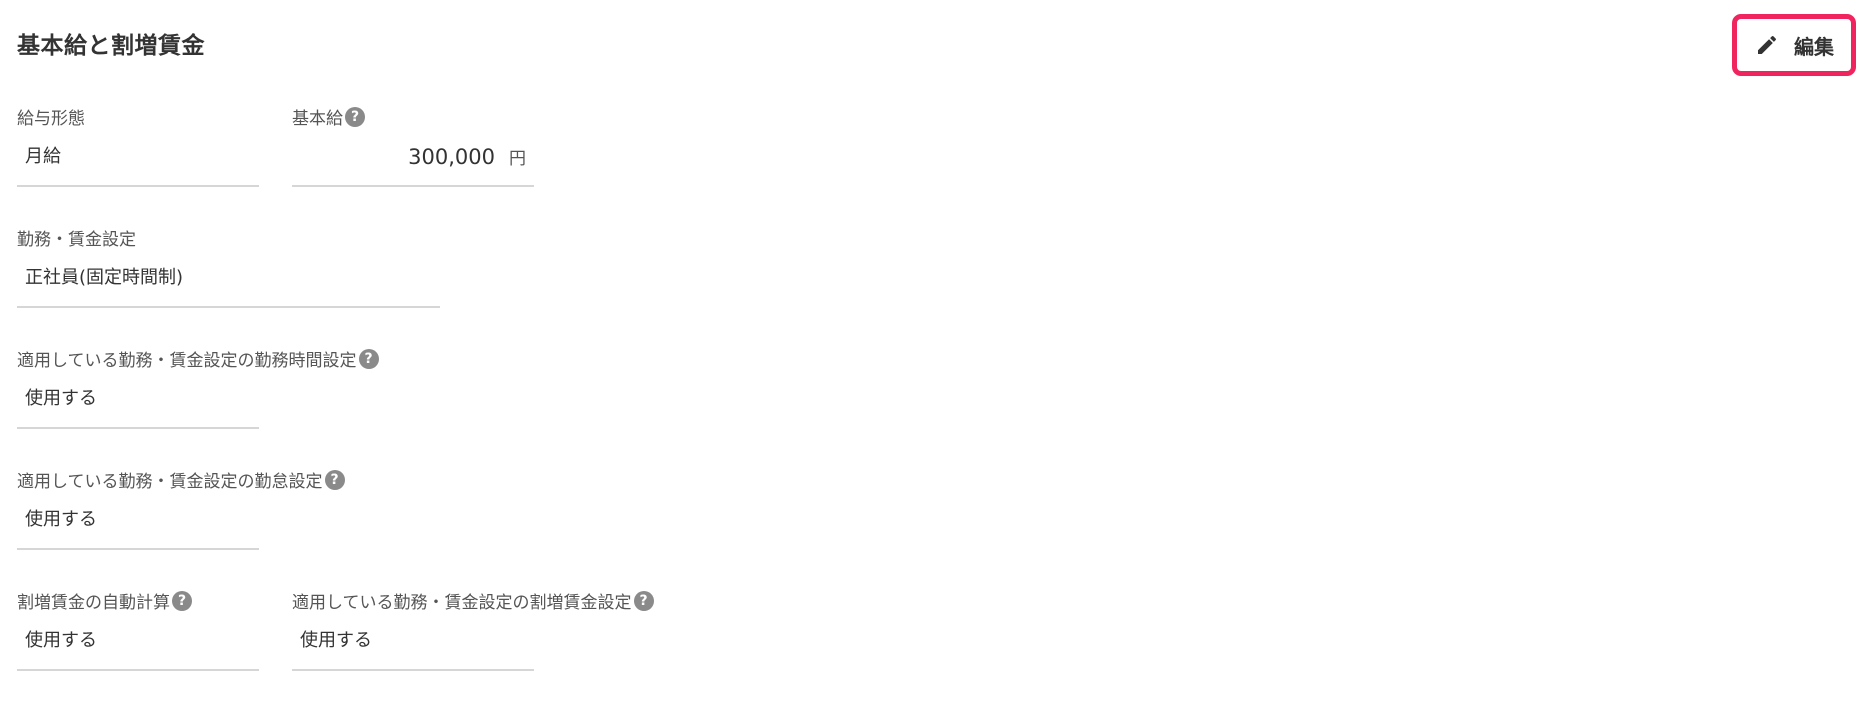 The height and width of the screenshot is (719, 1867). Describe the element at coordinates (229, 267) in the screenshot. I see `work-wage-setting-field: 勤務・賃金設定 正社員(固定時間制)` at that location.